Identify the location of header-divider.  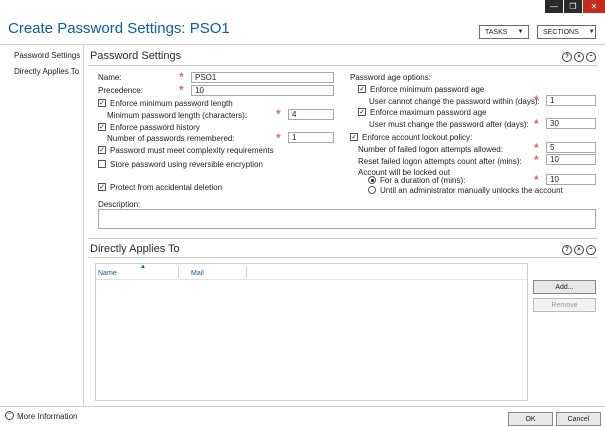
(302, 44).